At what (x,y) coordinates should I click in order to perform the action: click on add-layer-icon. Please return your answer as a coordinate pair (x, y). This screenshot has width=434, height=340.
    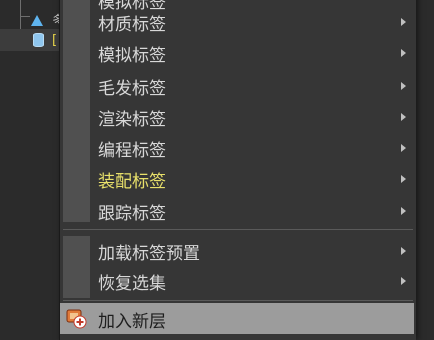
    Looking at the image, I should click on (76, 319).